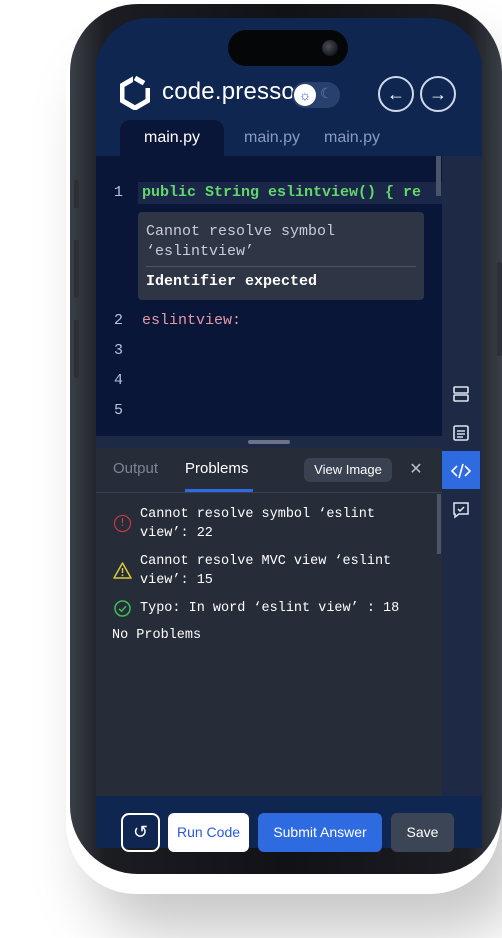 Image resolution: width=502 pixels, height=938 pixels. What do you see at coordinates (119, 410) in the screenshot?
I see `line-number: 5` at bounding box center [119, 410].